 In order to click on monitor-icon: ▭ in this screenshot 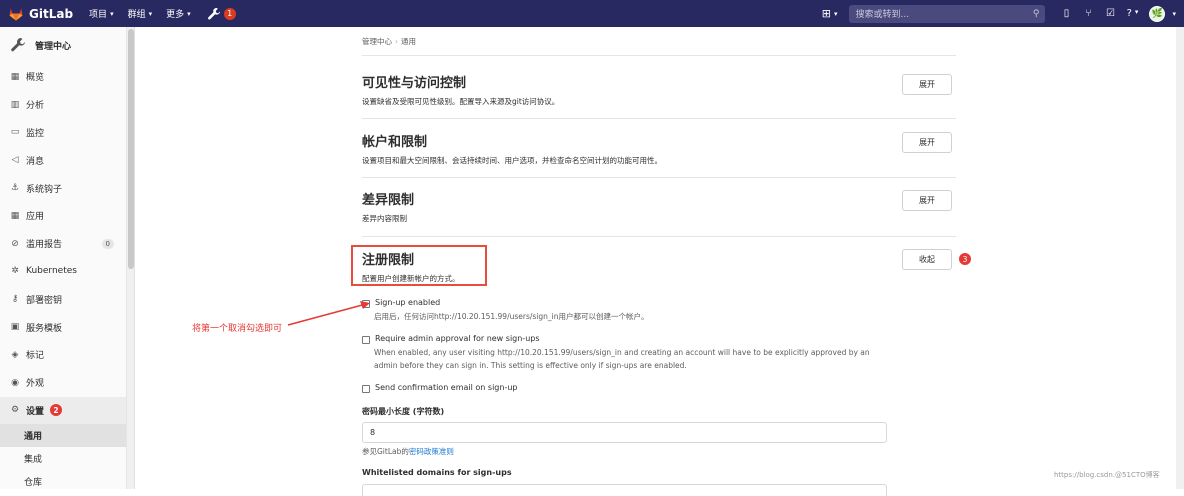, I will do `click(15, 132)`.